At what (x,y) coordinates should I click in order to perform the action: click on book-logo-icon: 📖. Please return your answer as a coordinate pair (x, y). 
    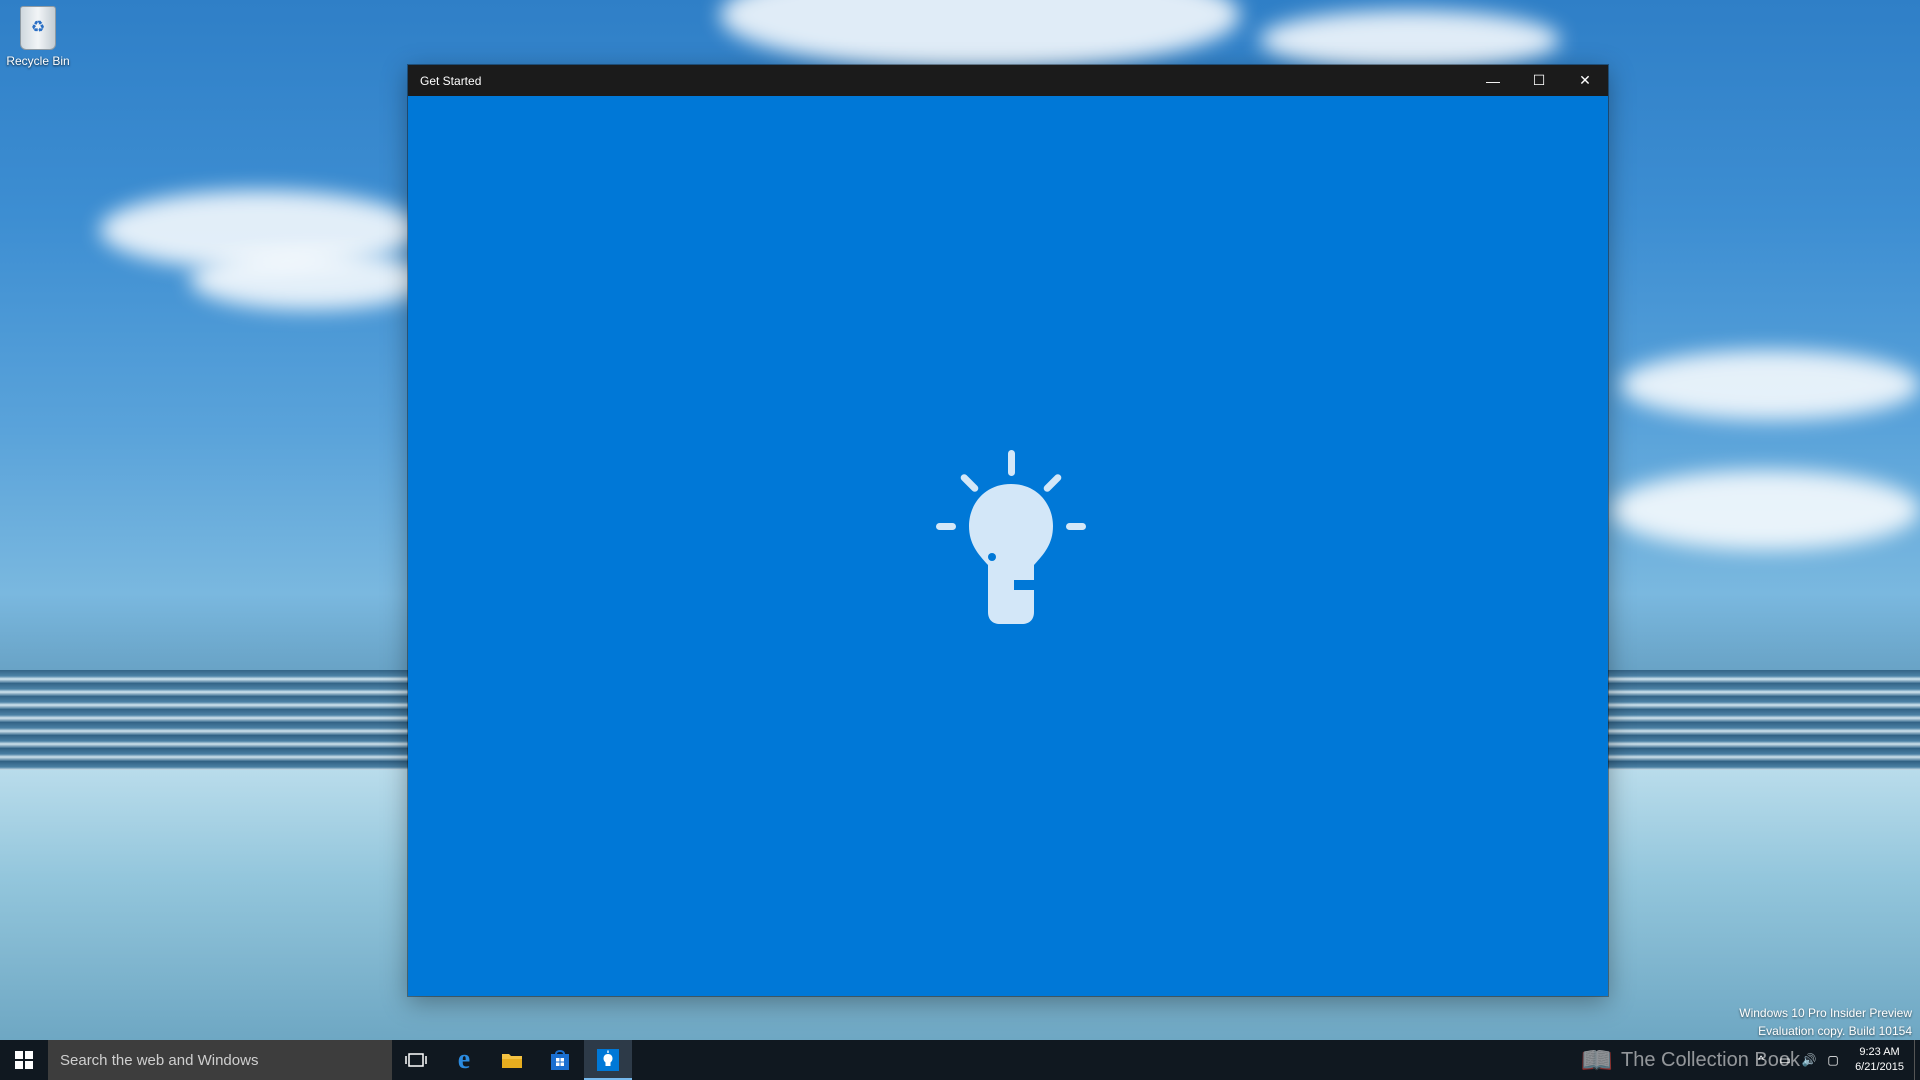
    Looking at the image, I should click on (1597, 1060).